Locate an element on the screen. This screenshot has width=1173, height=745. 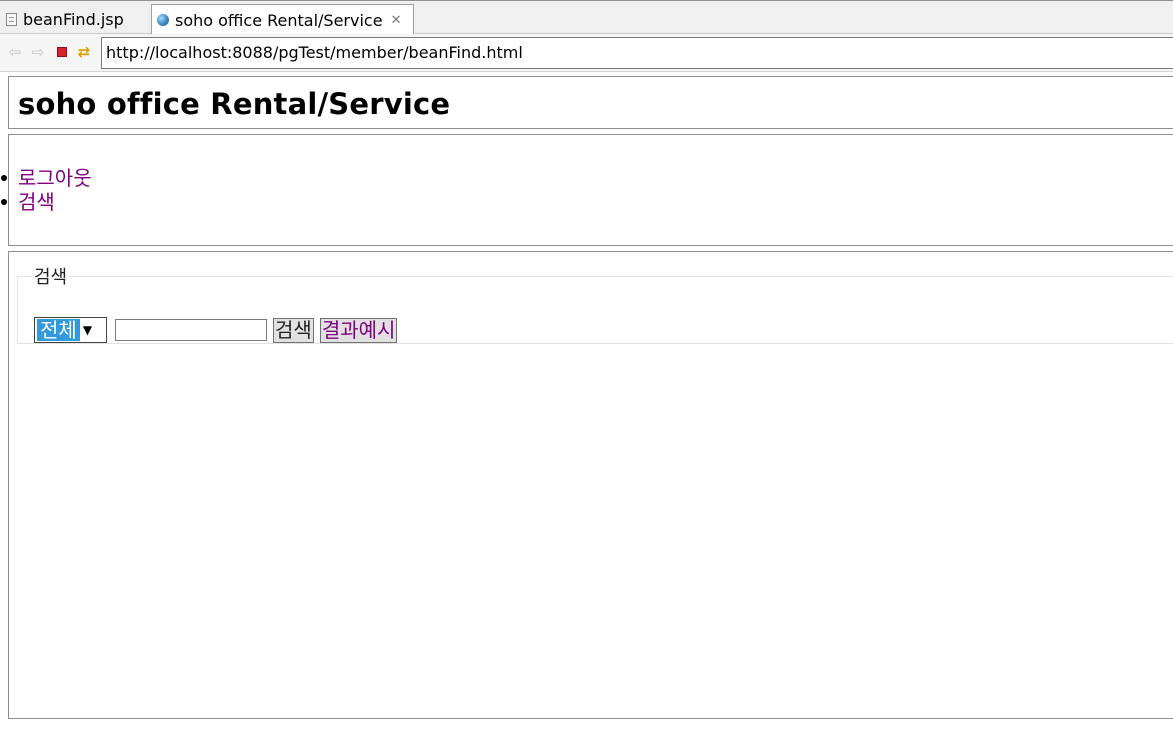
back-arrow-icon: ⇦ is located at coordinates (15, 52).